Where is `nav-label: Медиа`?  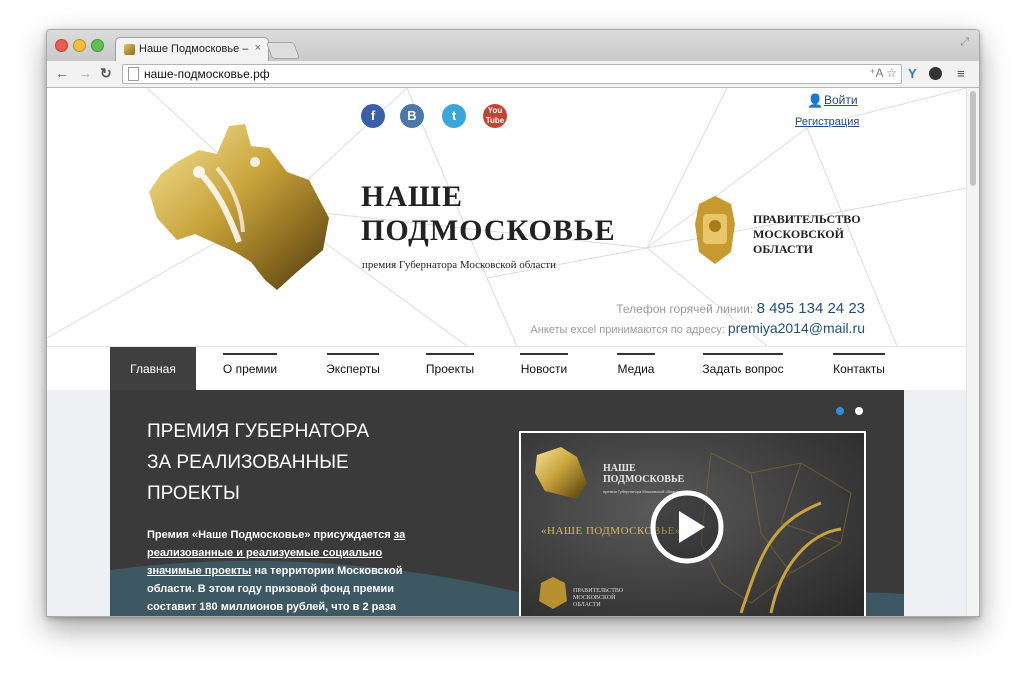 nav-label: Медиа is located at coordinates (636, 369).